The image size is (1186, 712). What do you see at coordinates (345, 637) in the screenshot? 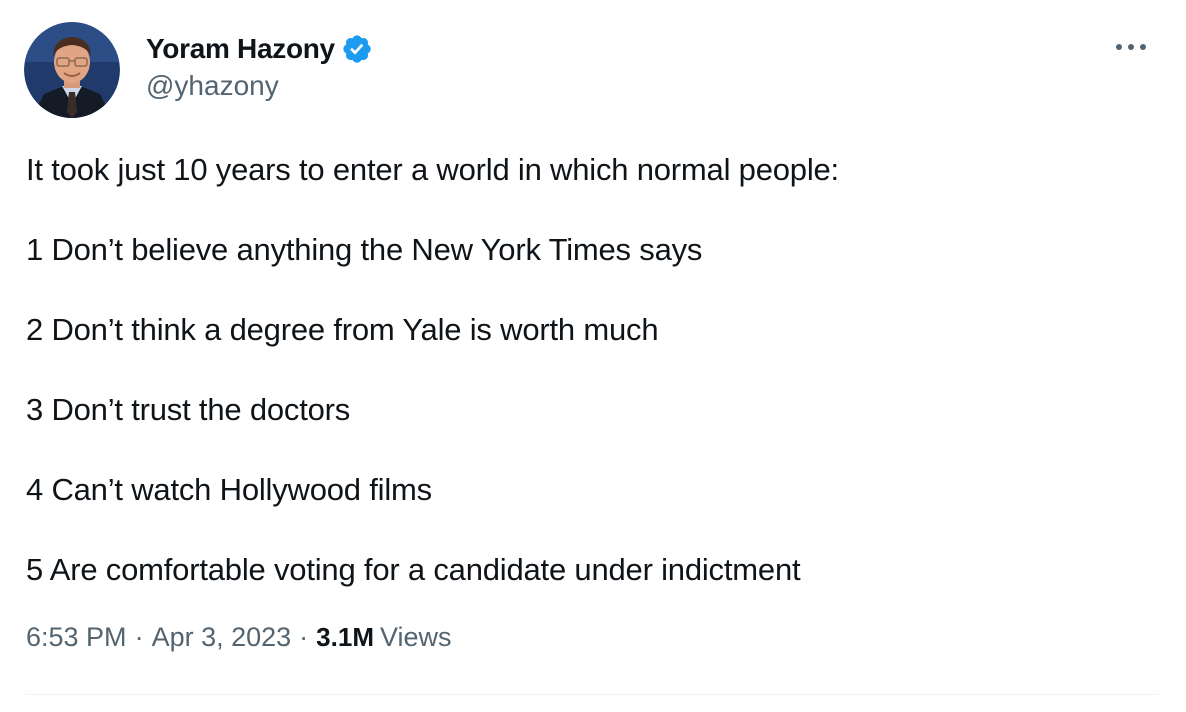
I see `views-count: 3.1M` at bounding box center [345, 637].